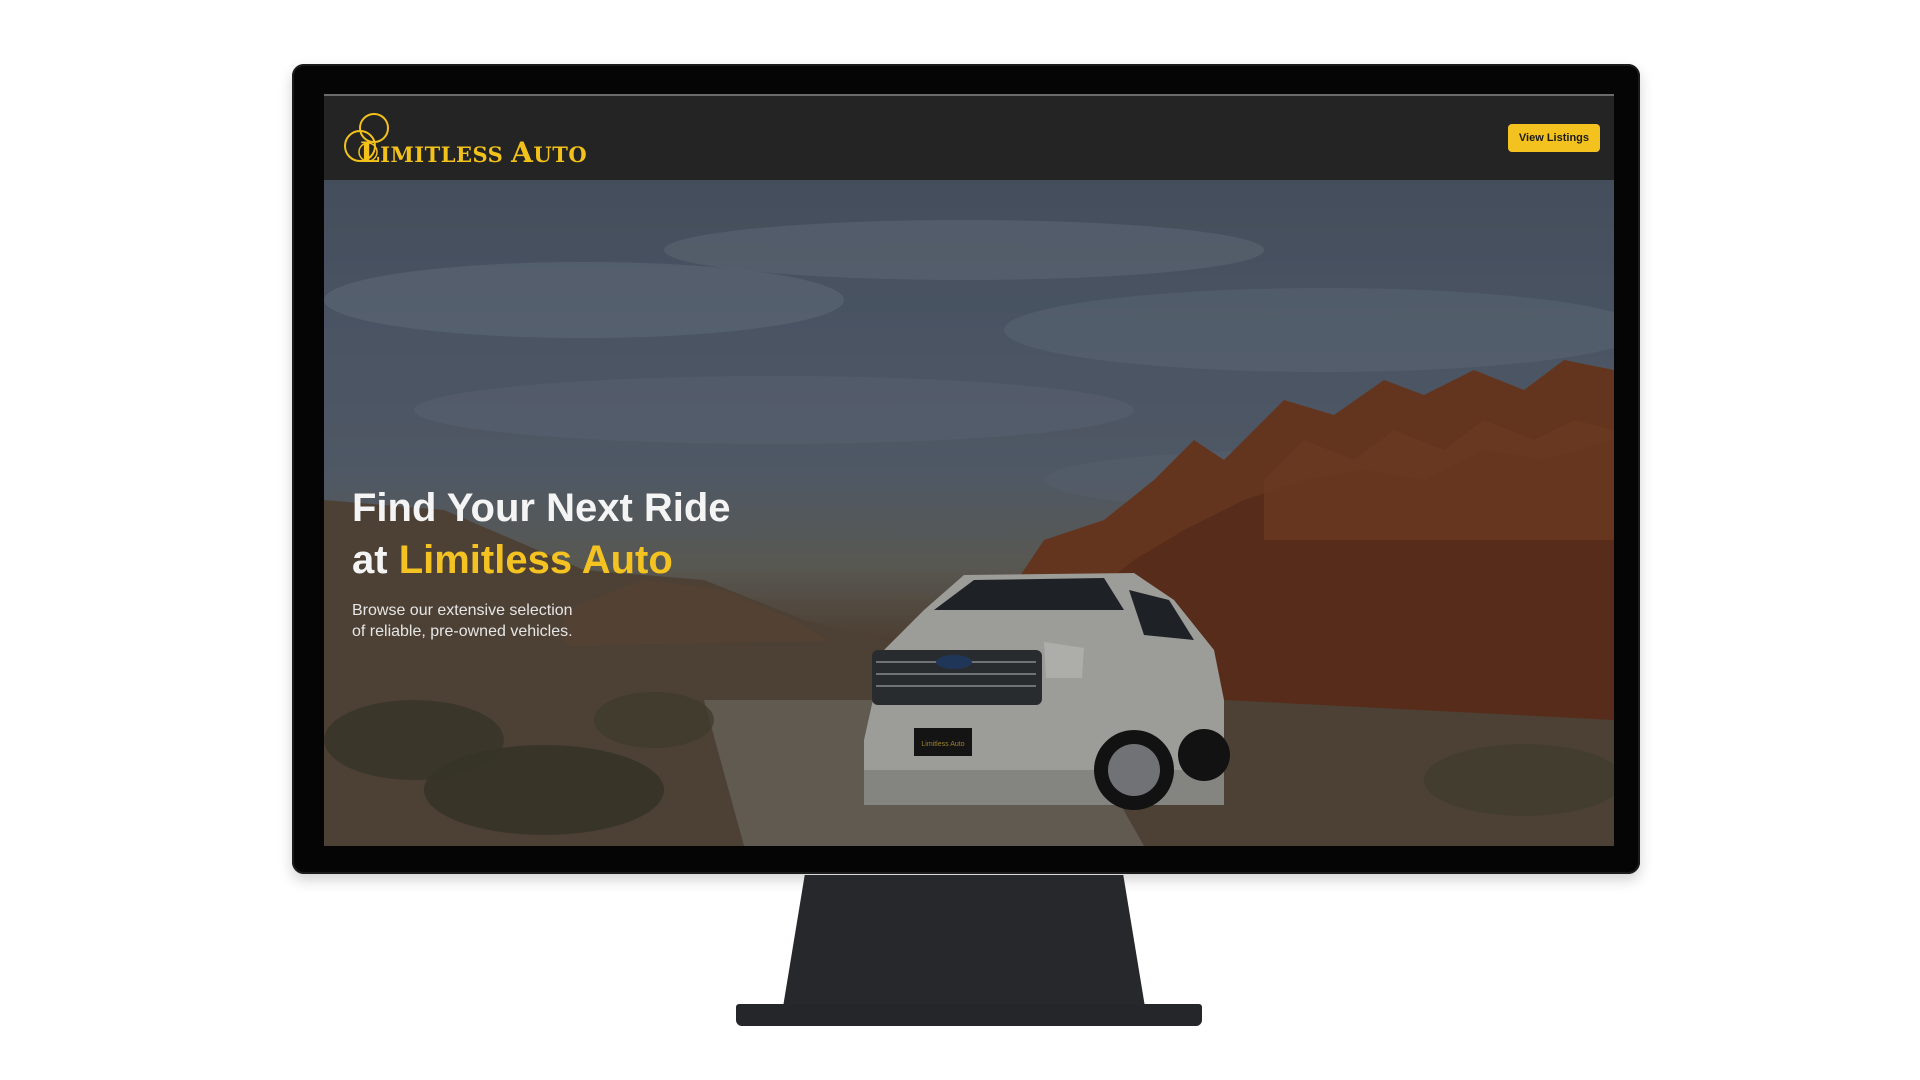 This screenshot has width=1920, height=1080. Describe the element at coordinates (1553, 138) in the screenshot. I see `view-listings-button: View Listings` at that location.